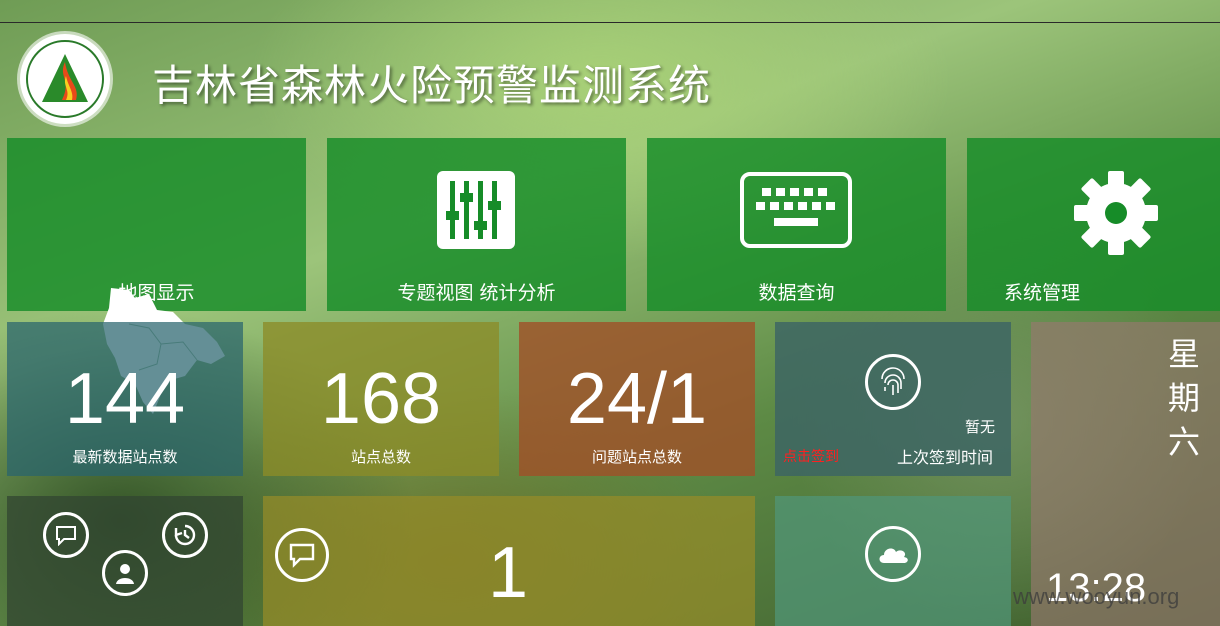 The width and height of the screenshot is (1220, 626). I want to click on watermark: www.wooyun.org, so click(1096, 596).